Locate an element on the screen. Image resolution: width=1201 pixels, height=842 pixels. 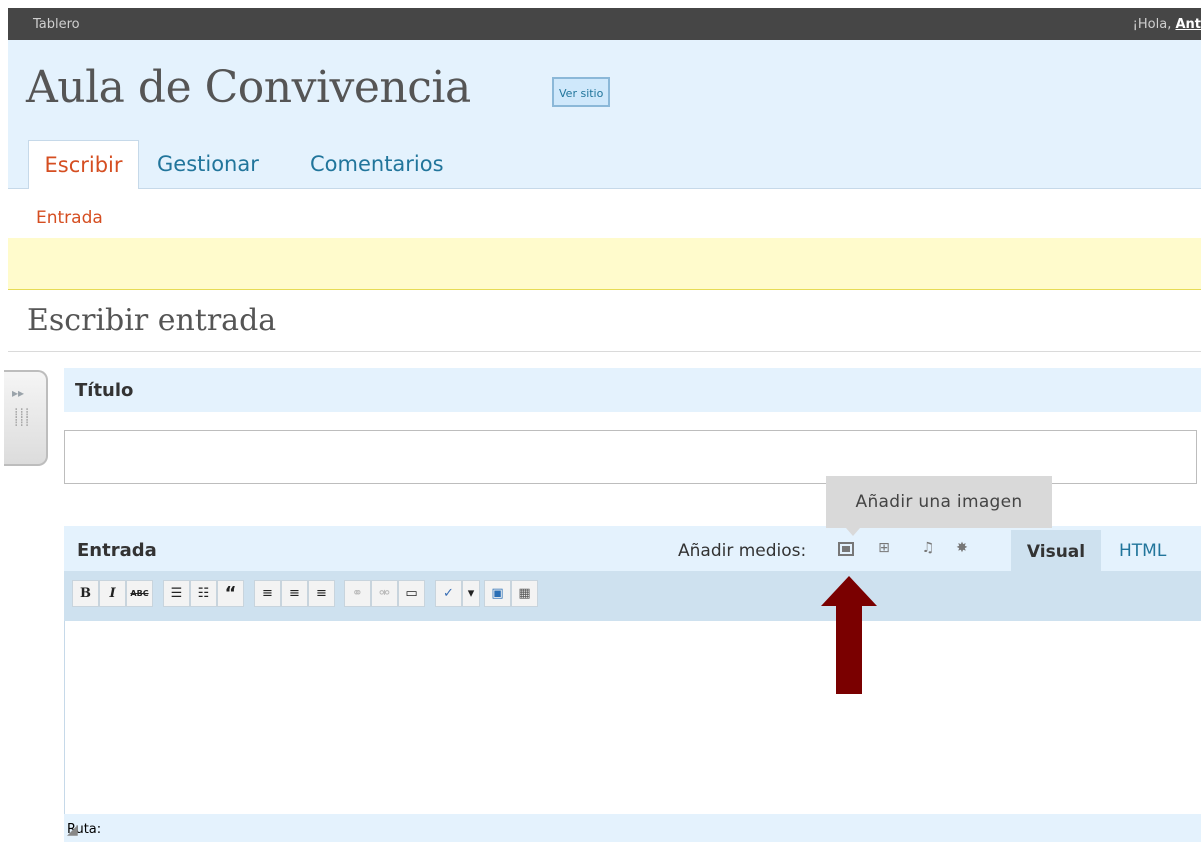
expand-arrows-icon: ▸▸ is located at coordinates (18, 393).